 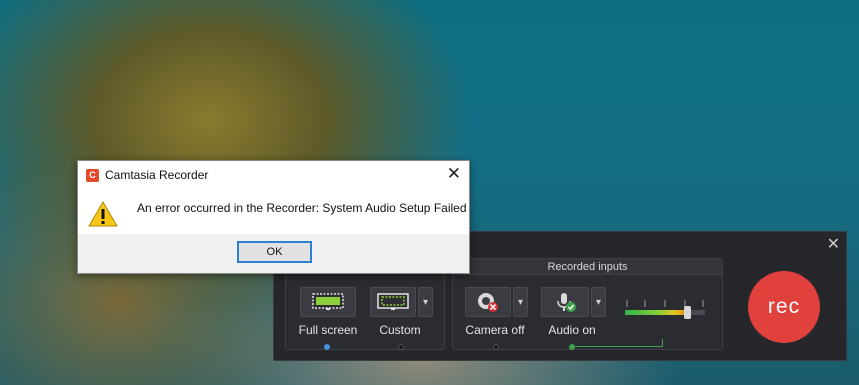 What do you see at coordinates (665, 303) in the screenshot?
I see `audio-meter-ticks` at bounding box center [665, 303].